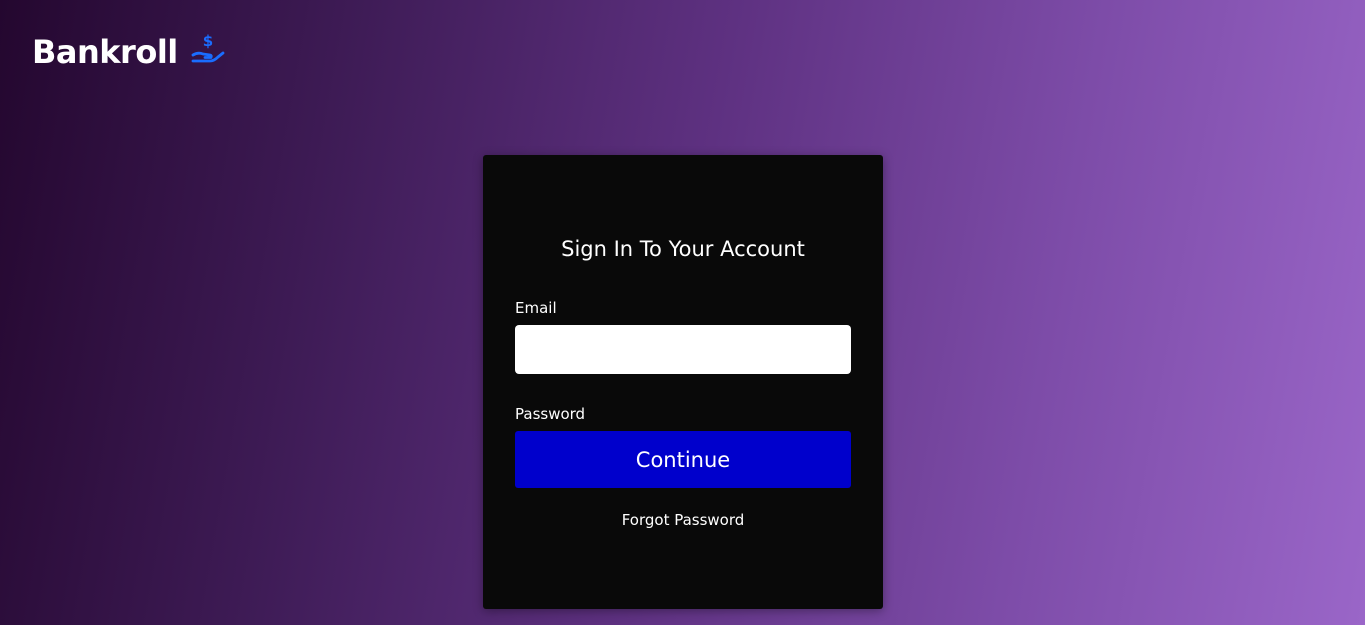 The width and height of the screenshot is (1365, 625). What do you see at coordinates (683, 459) in the screenshot?
I see `continue-button: Continue` at bounding box center [683, 459].